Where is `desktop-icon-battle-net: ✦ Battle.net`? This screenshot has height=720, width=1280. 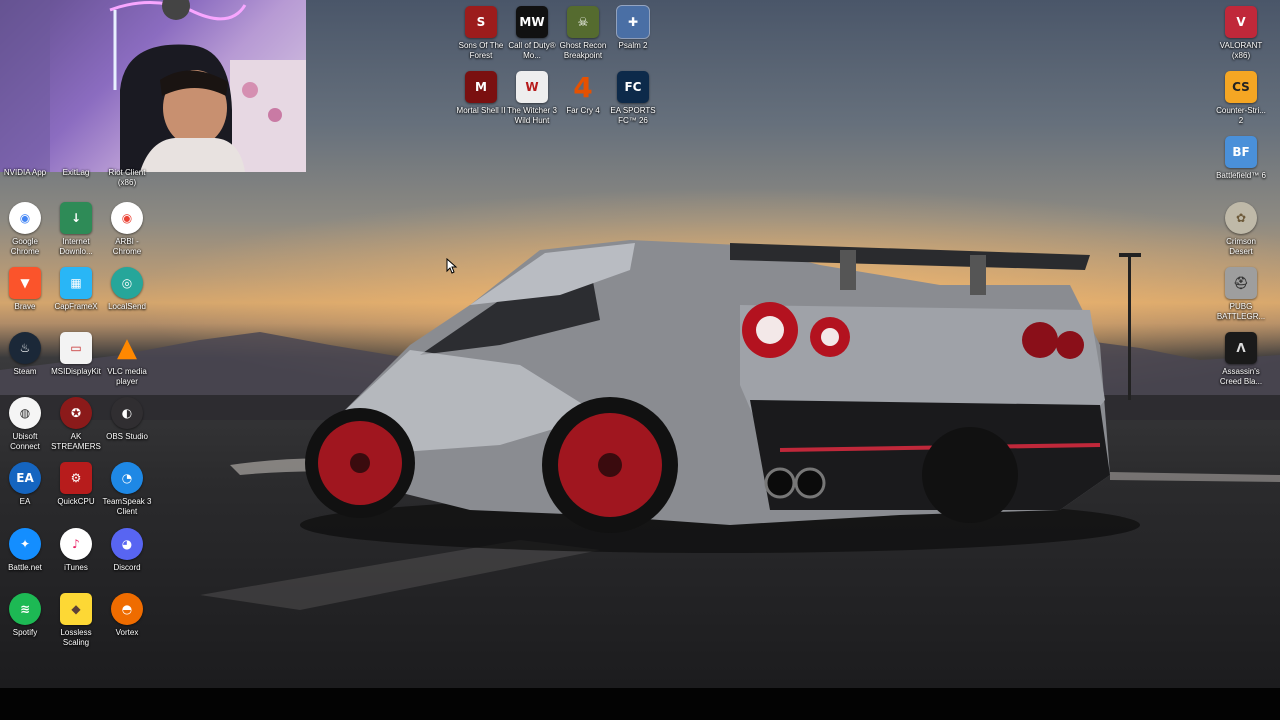
desktop-icon-battle-net: ✦ Battle.net is located at coordinates (25, 557).